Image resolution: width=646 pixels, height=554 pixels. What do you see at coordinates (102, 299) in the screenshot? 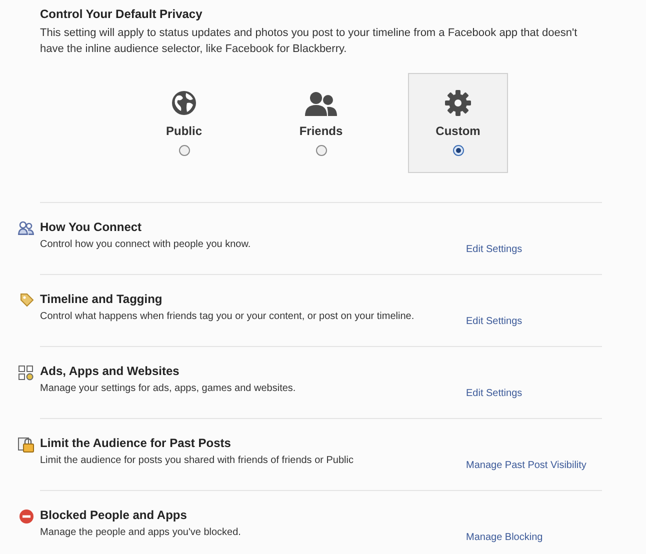
I see `section-heading: Timeline and Tagging` at bounding box center [102, 299].